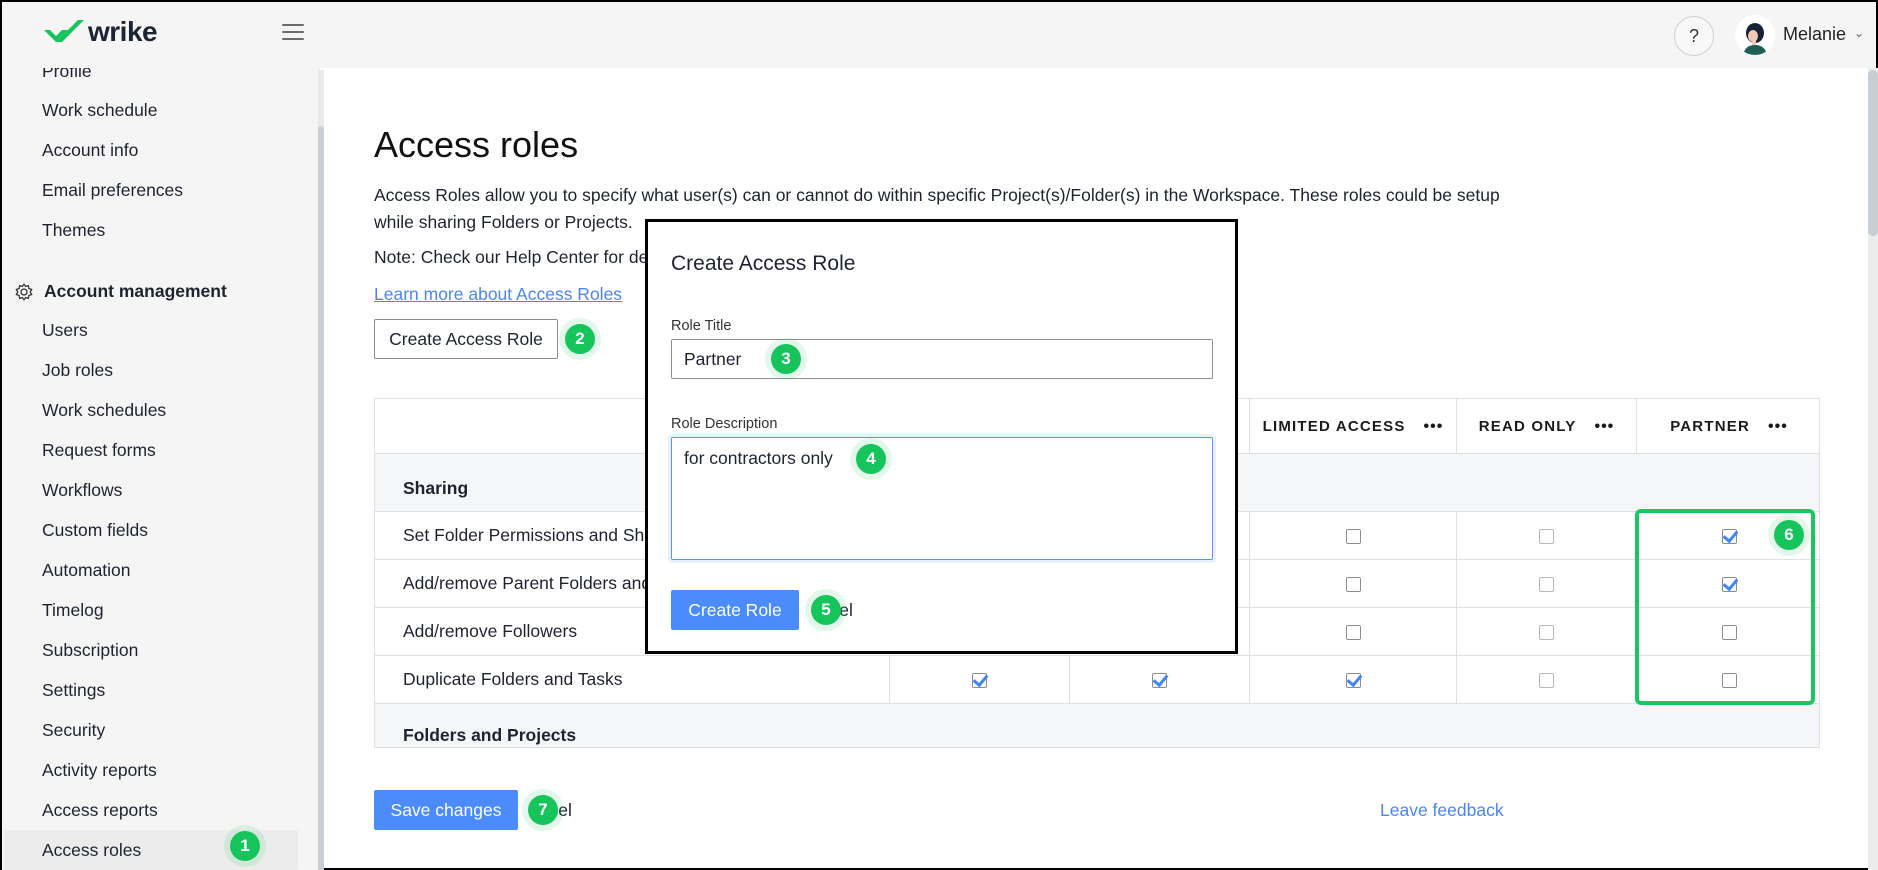 The image size is (1878, 870). I want to click on sidebar-item-profile: Profile, so click(67, 75).